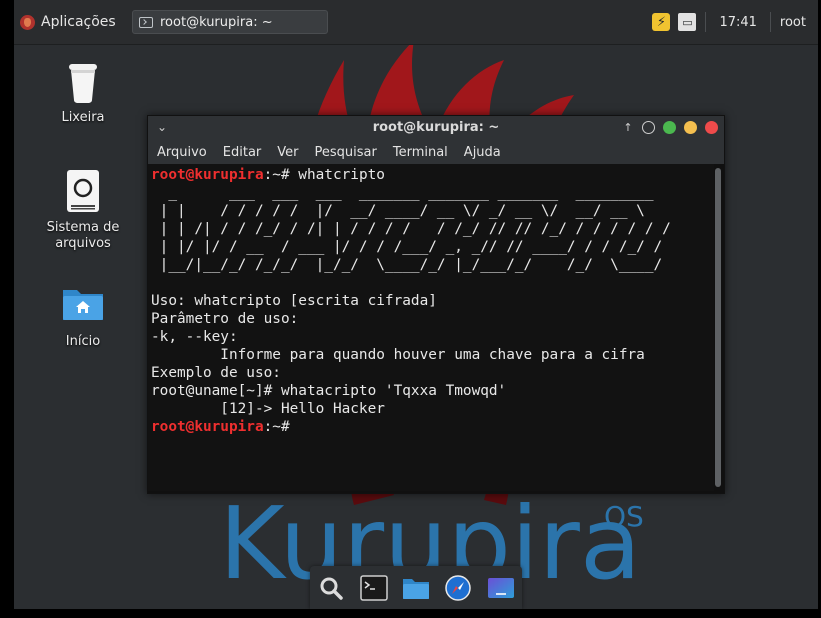  I want to click on desktop-icon-label: Início, so click(83, 341).